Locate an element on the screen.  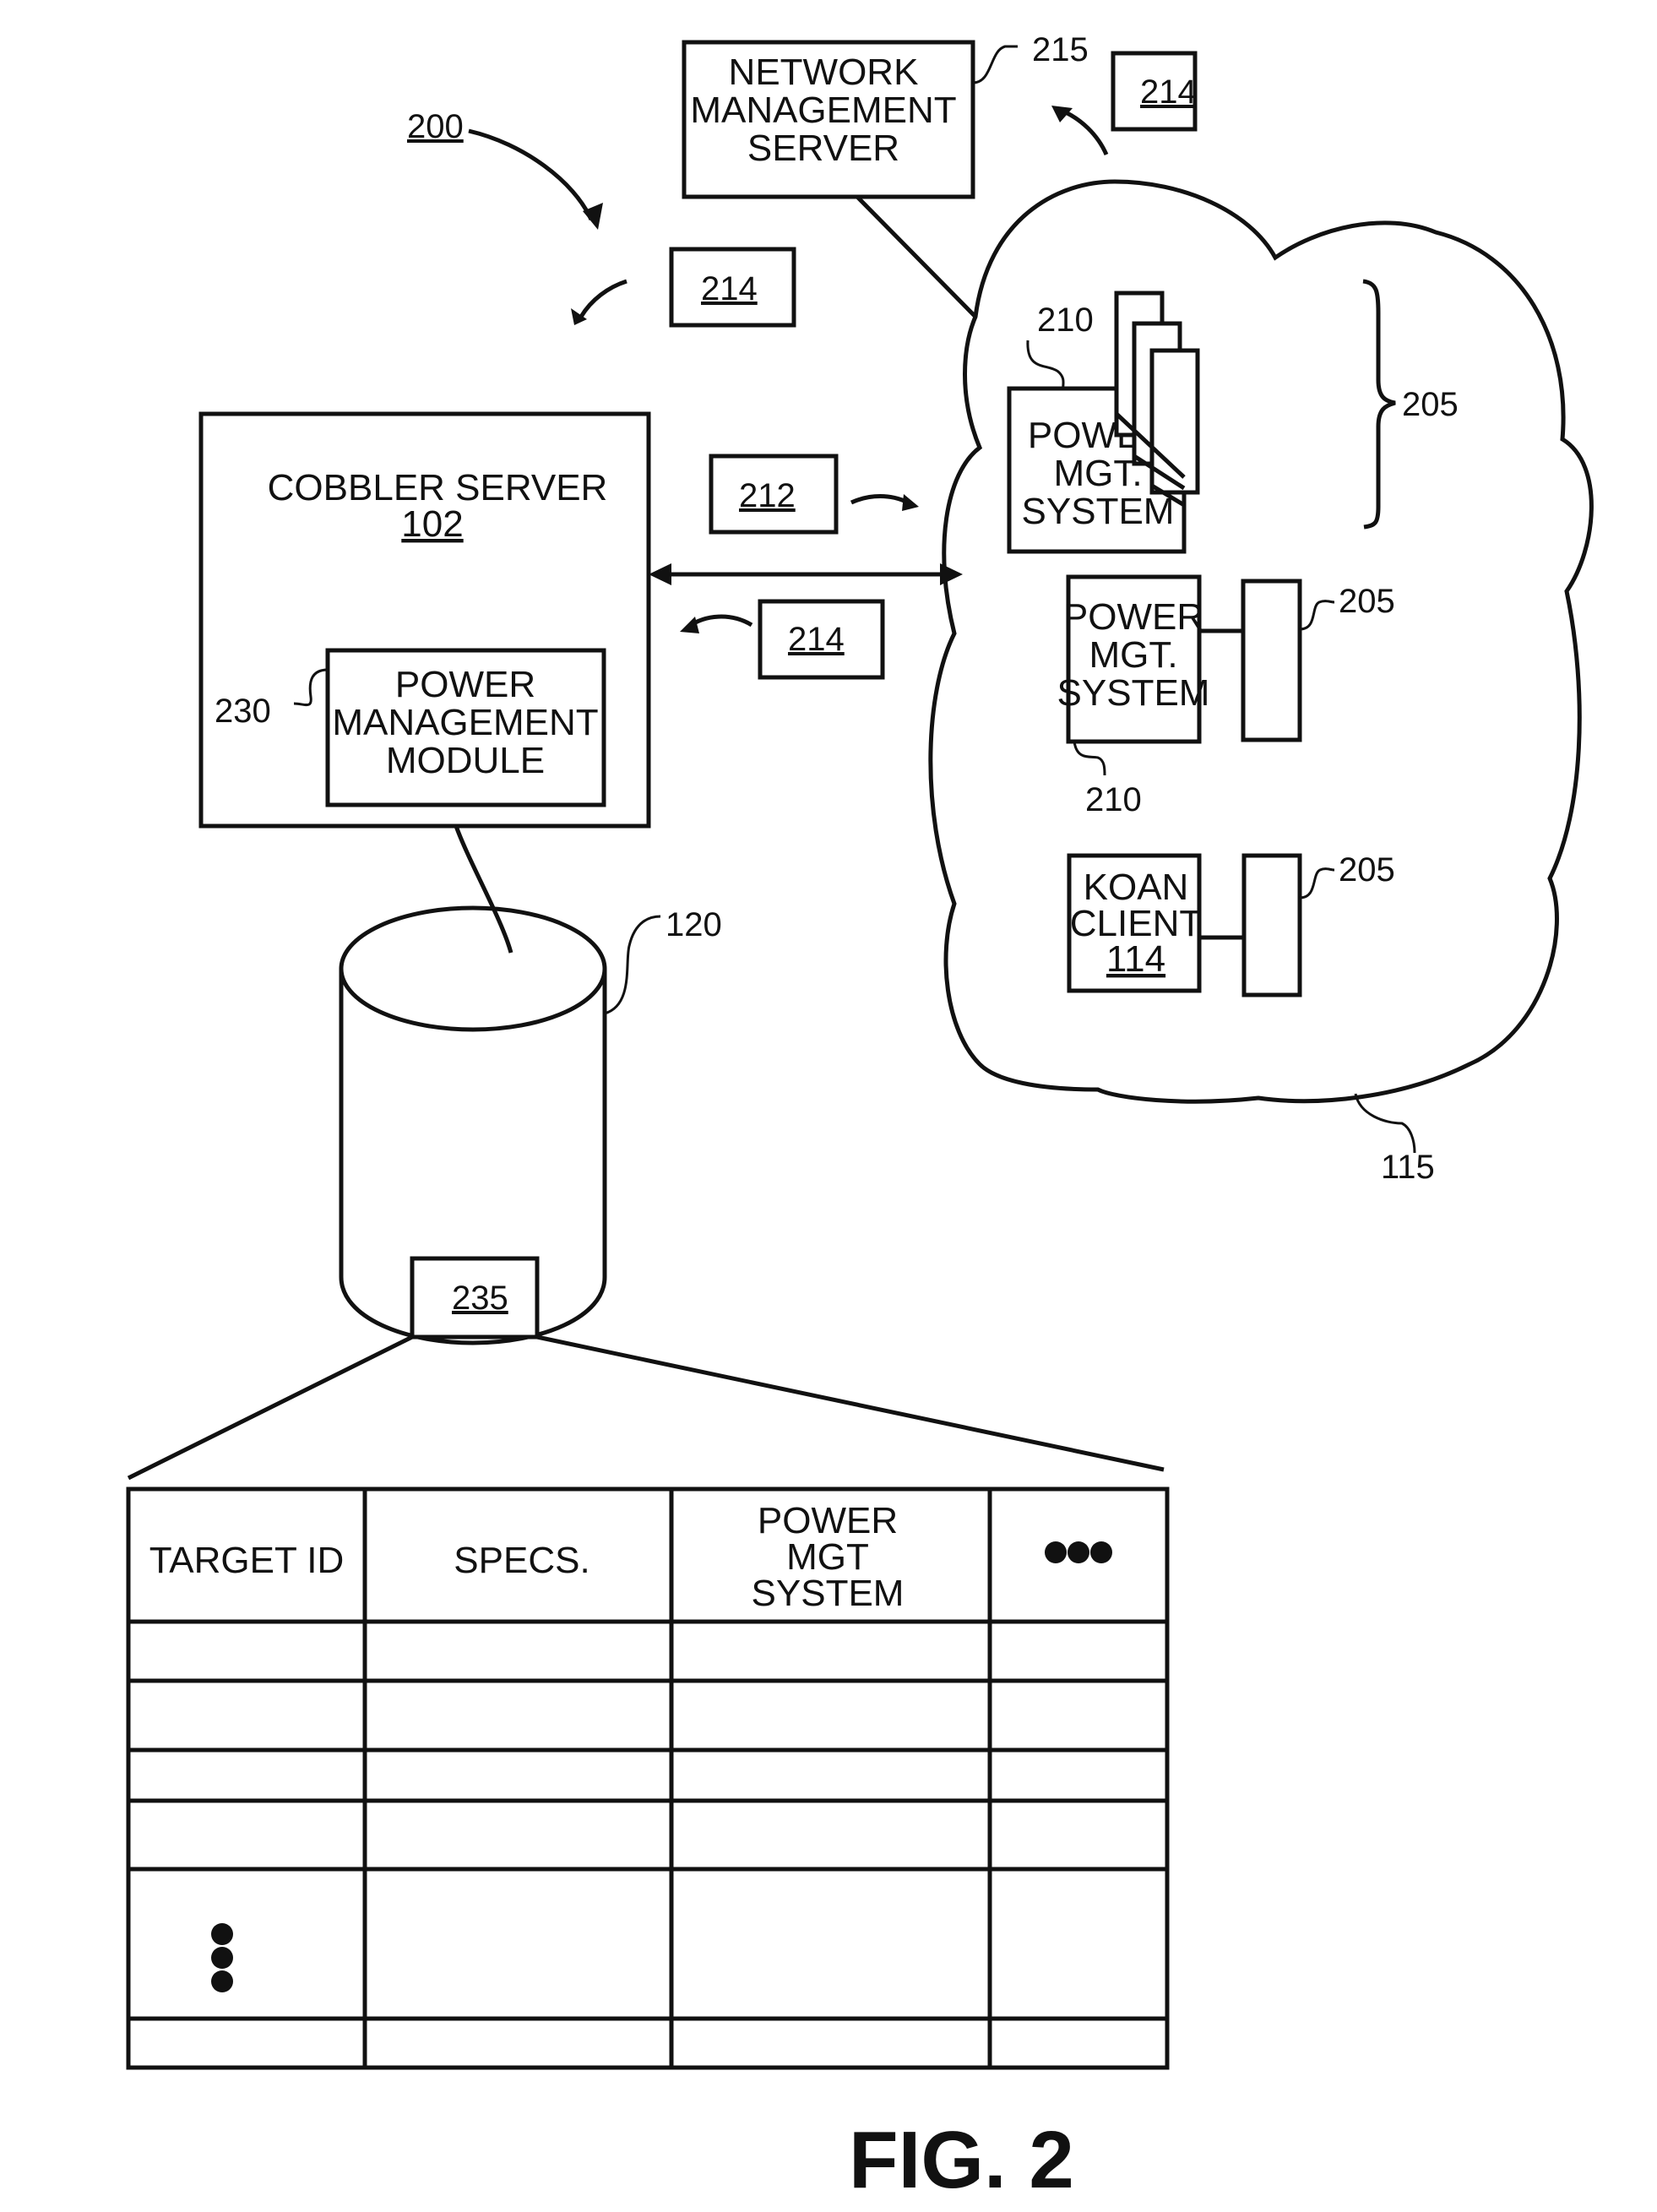
ref-230: 230 is located at coordinates (243, 711).